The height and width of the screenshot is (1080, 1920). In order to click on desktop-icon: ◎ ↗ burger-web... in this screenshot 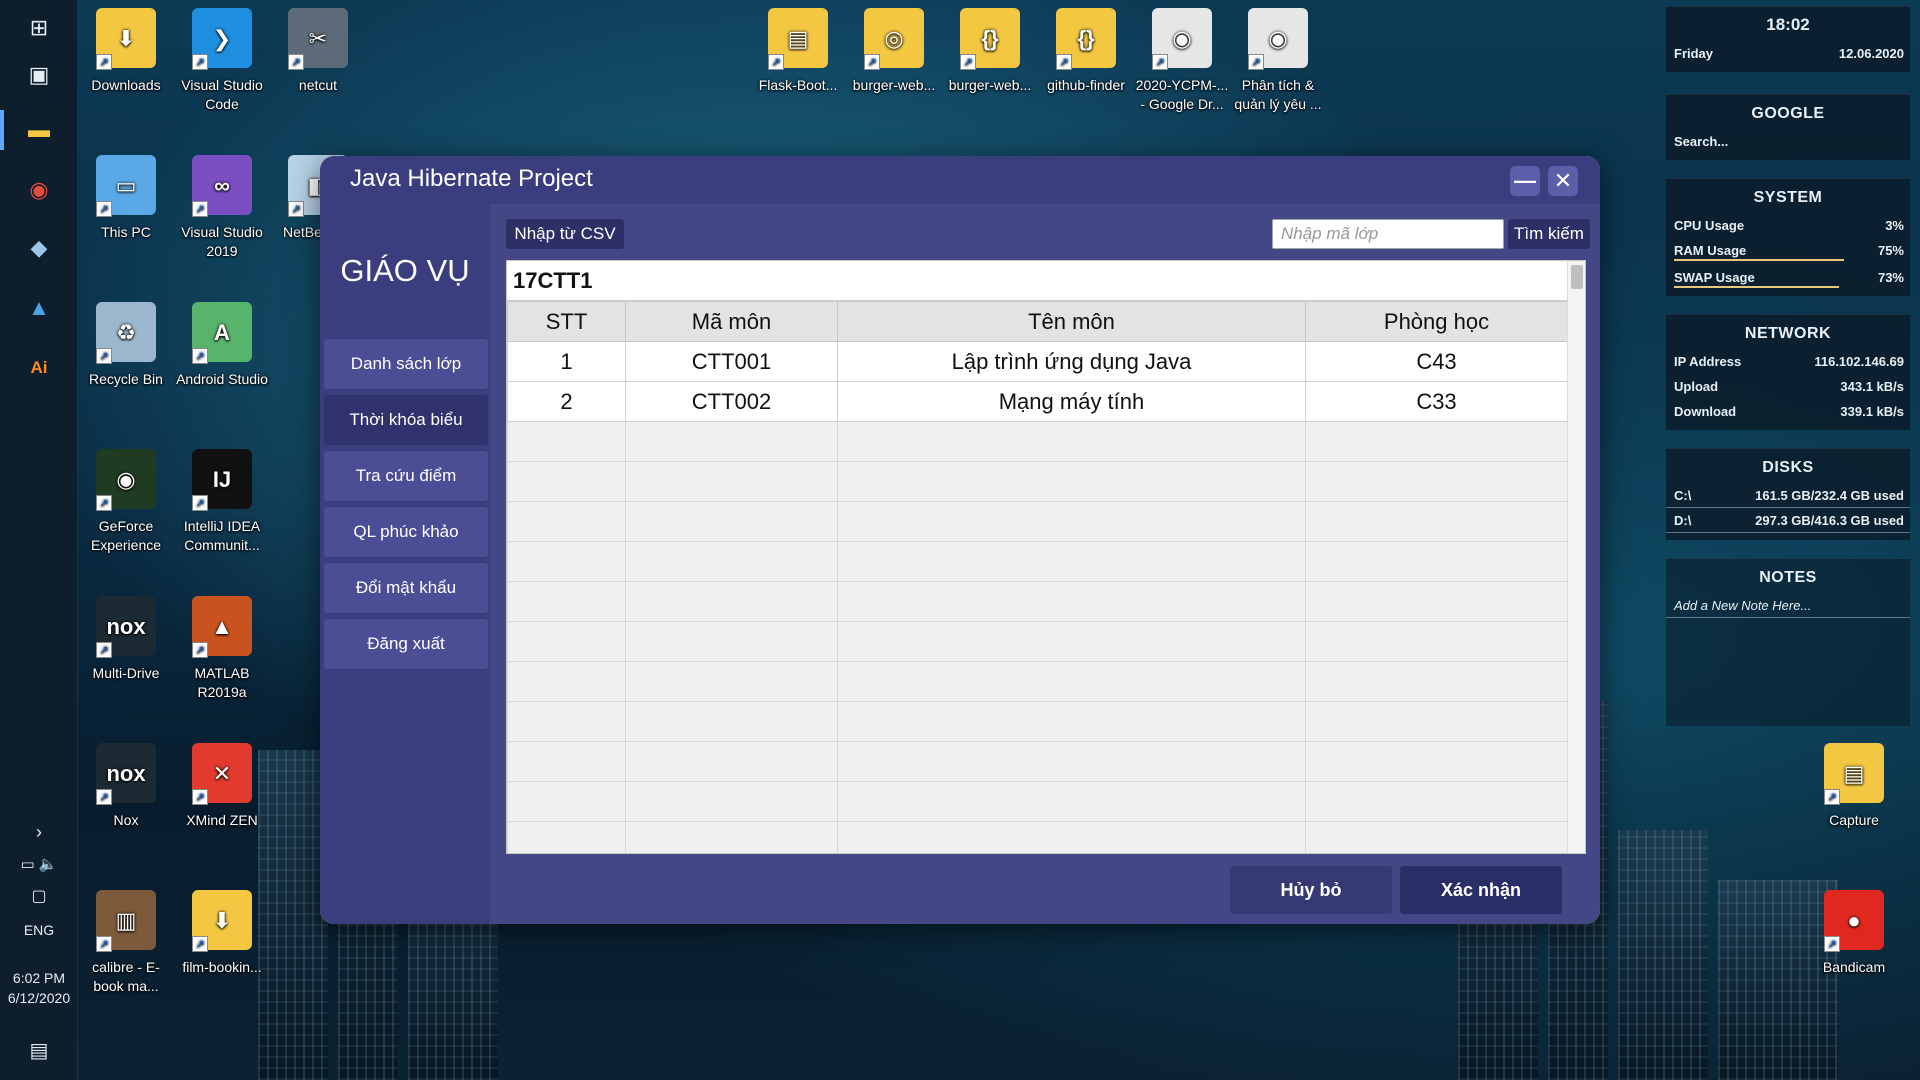, I will do `click(894, 51)`.